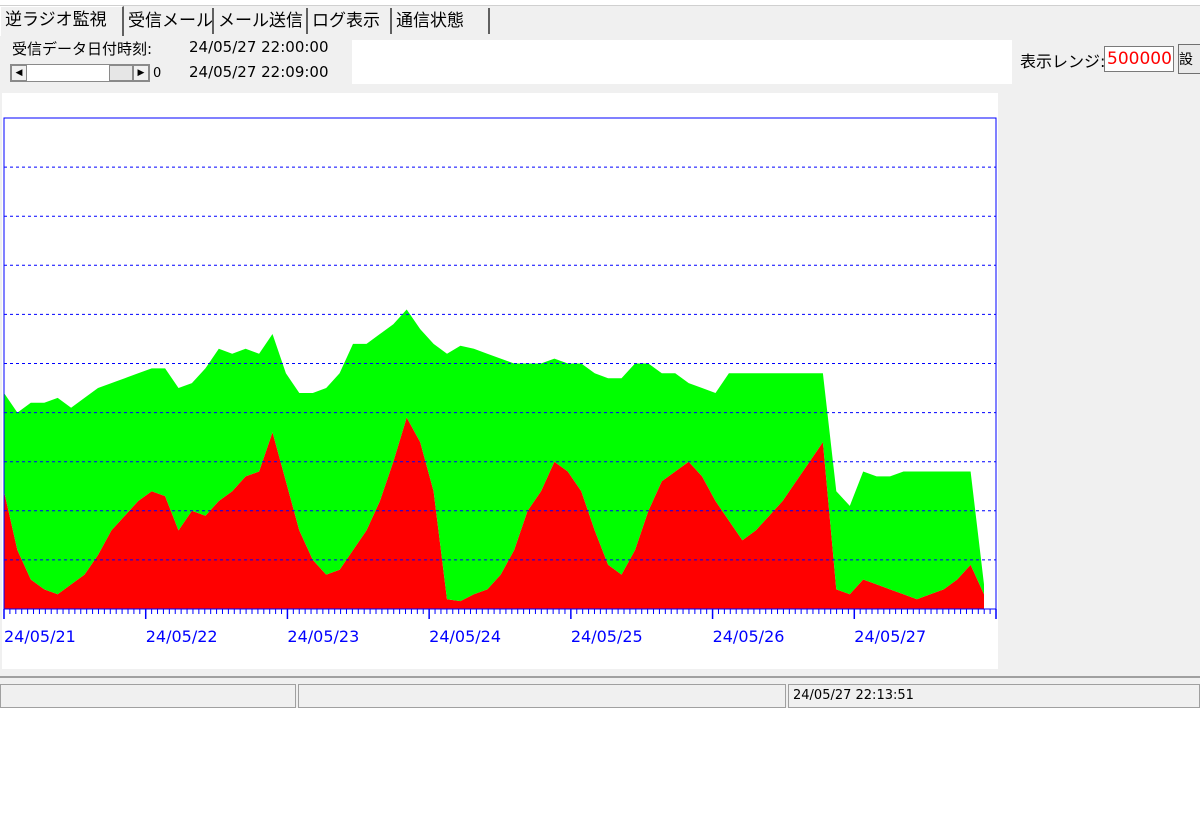 The height and width of the screenshot is (834, 1200). What do you see at coordinates (994, 696) in the screenshot?
I see `status-timestamp: 24/05/27 22:13:51` at bounding box center [994, 696].